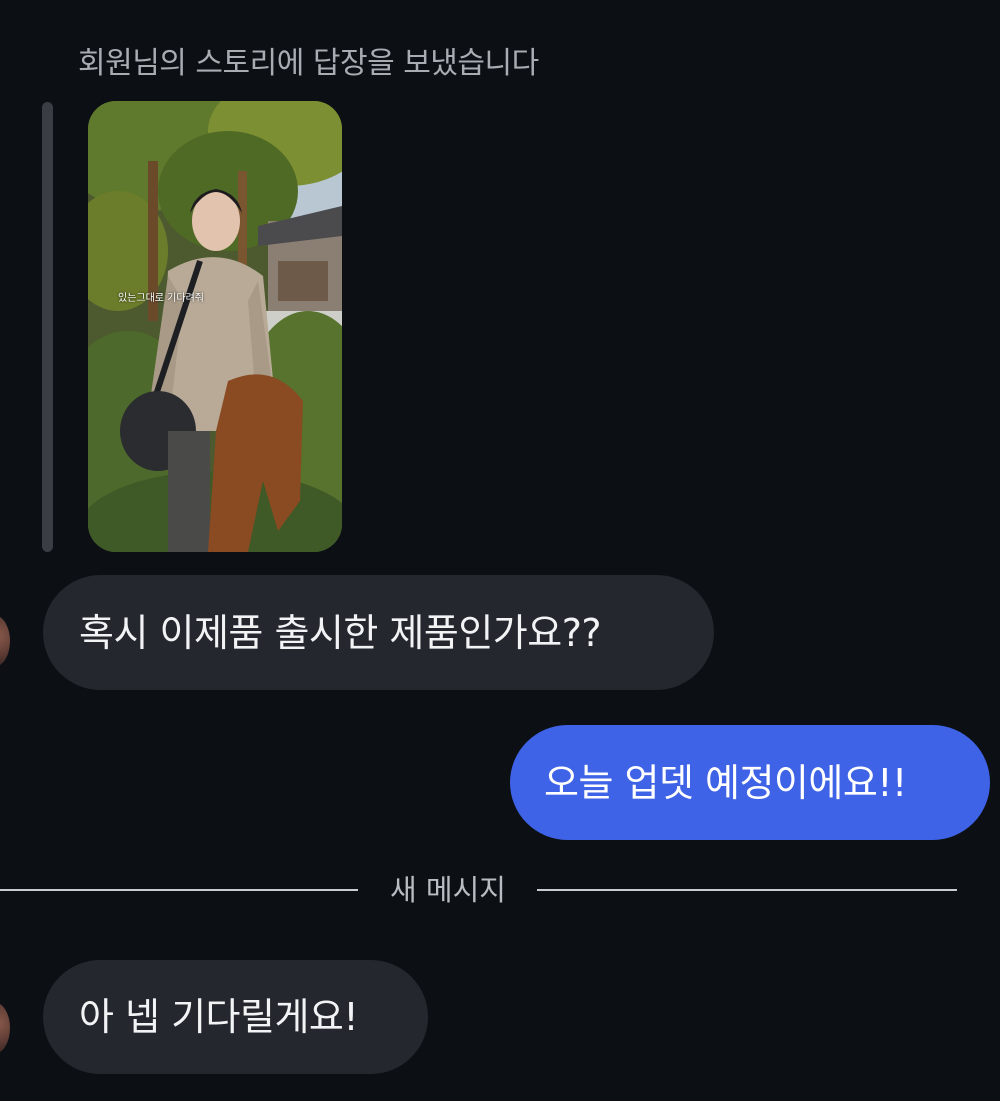 Image resolution: width=1000 pixels, height=1101 pixels. What do you see at coordinates (725, 782) in the screenshot?
I see `message-text: 오늘 업뎃 예정이에요!!` at bounding box center [725, 782].